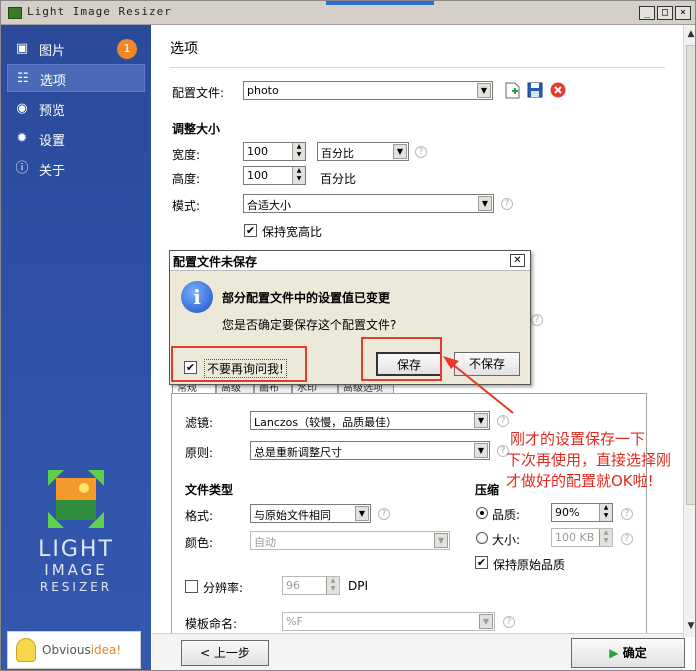  Describe the element at coordinates (76, 169) in the screenshot. I see `sidebar-item-about: ⓘ 关于` at that location.